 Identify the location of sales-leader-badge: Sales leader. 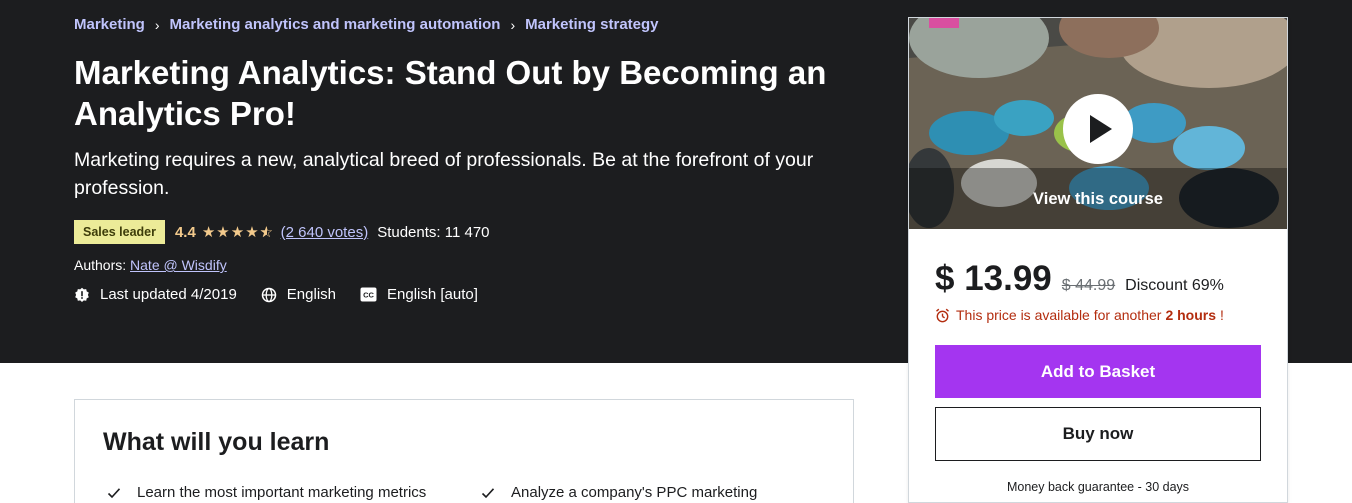
(119, 232).